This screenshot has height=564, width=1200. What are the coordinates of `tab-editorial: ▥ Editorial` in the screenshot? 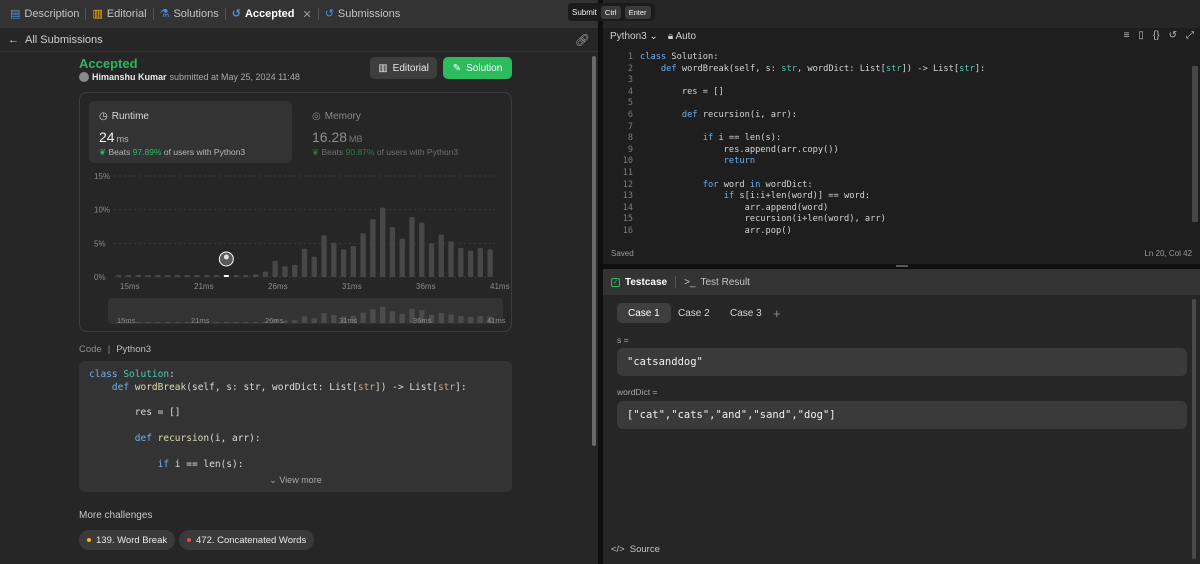 It's located at (119, 14).